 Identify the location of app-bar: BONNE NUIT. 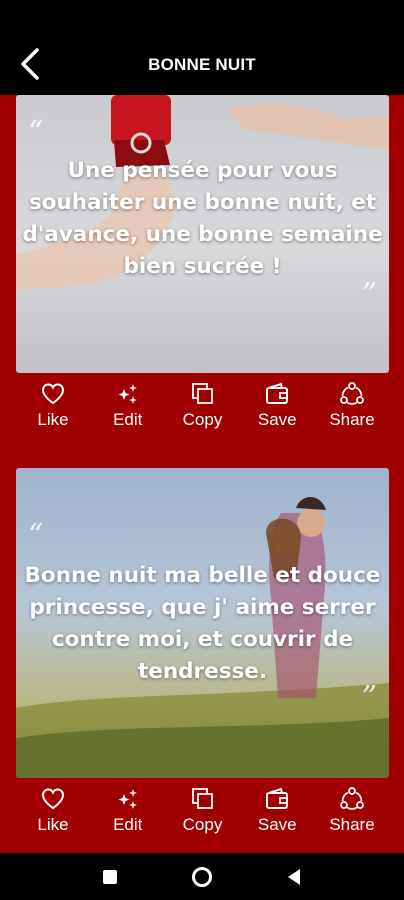
(202, 47).